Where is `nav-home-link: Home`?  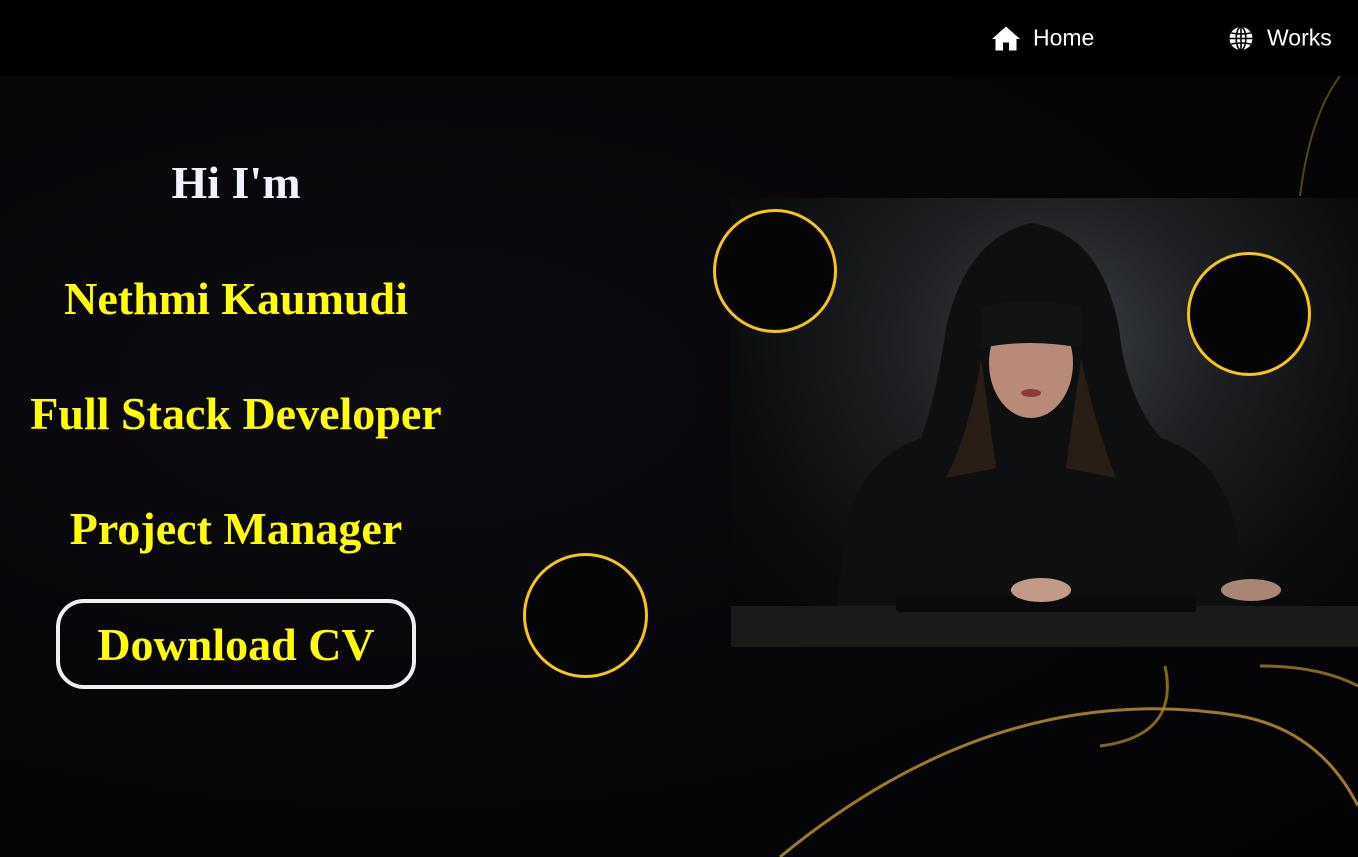
nav-home-link: Home is located at coordinates (1042, 38).